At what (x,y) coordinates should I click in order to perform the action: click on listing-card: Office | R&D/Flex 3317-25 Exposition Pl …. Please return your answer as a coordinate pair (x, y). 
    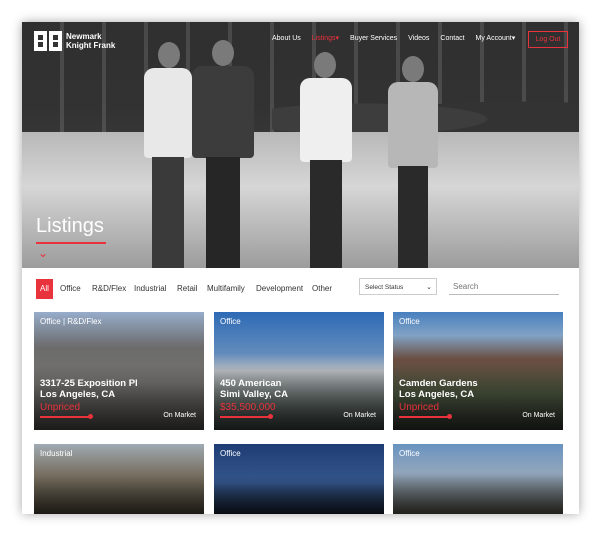
    Looking at the image, I should click on (119, 371).